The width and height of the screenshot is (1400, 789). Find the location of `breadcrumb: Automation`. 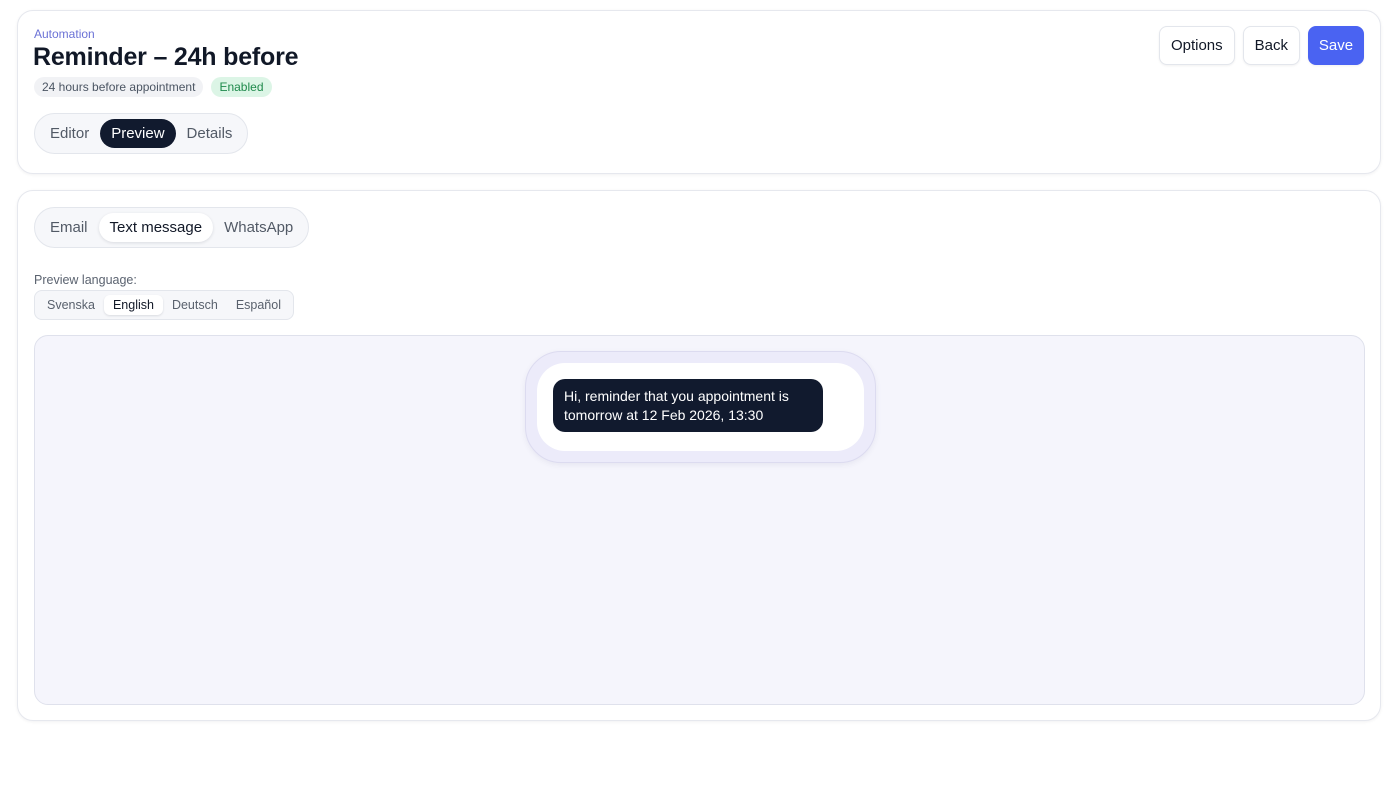

breadcrumb: Automation is located at coordinates (64, 34).